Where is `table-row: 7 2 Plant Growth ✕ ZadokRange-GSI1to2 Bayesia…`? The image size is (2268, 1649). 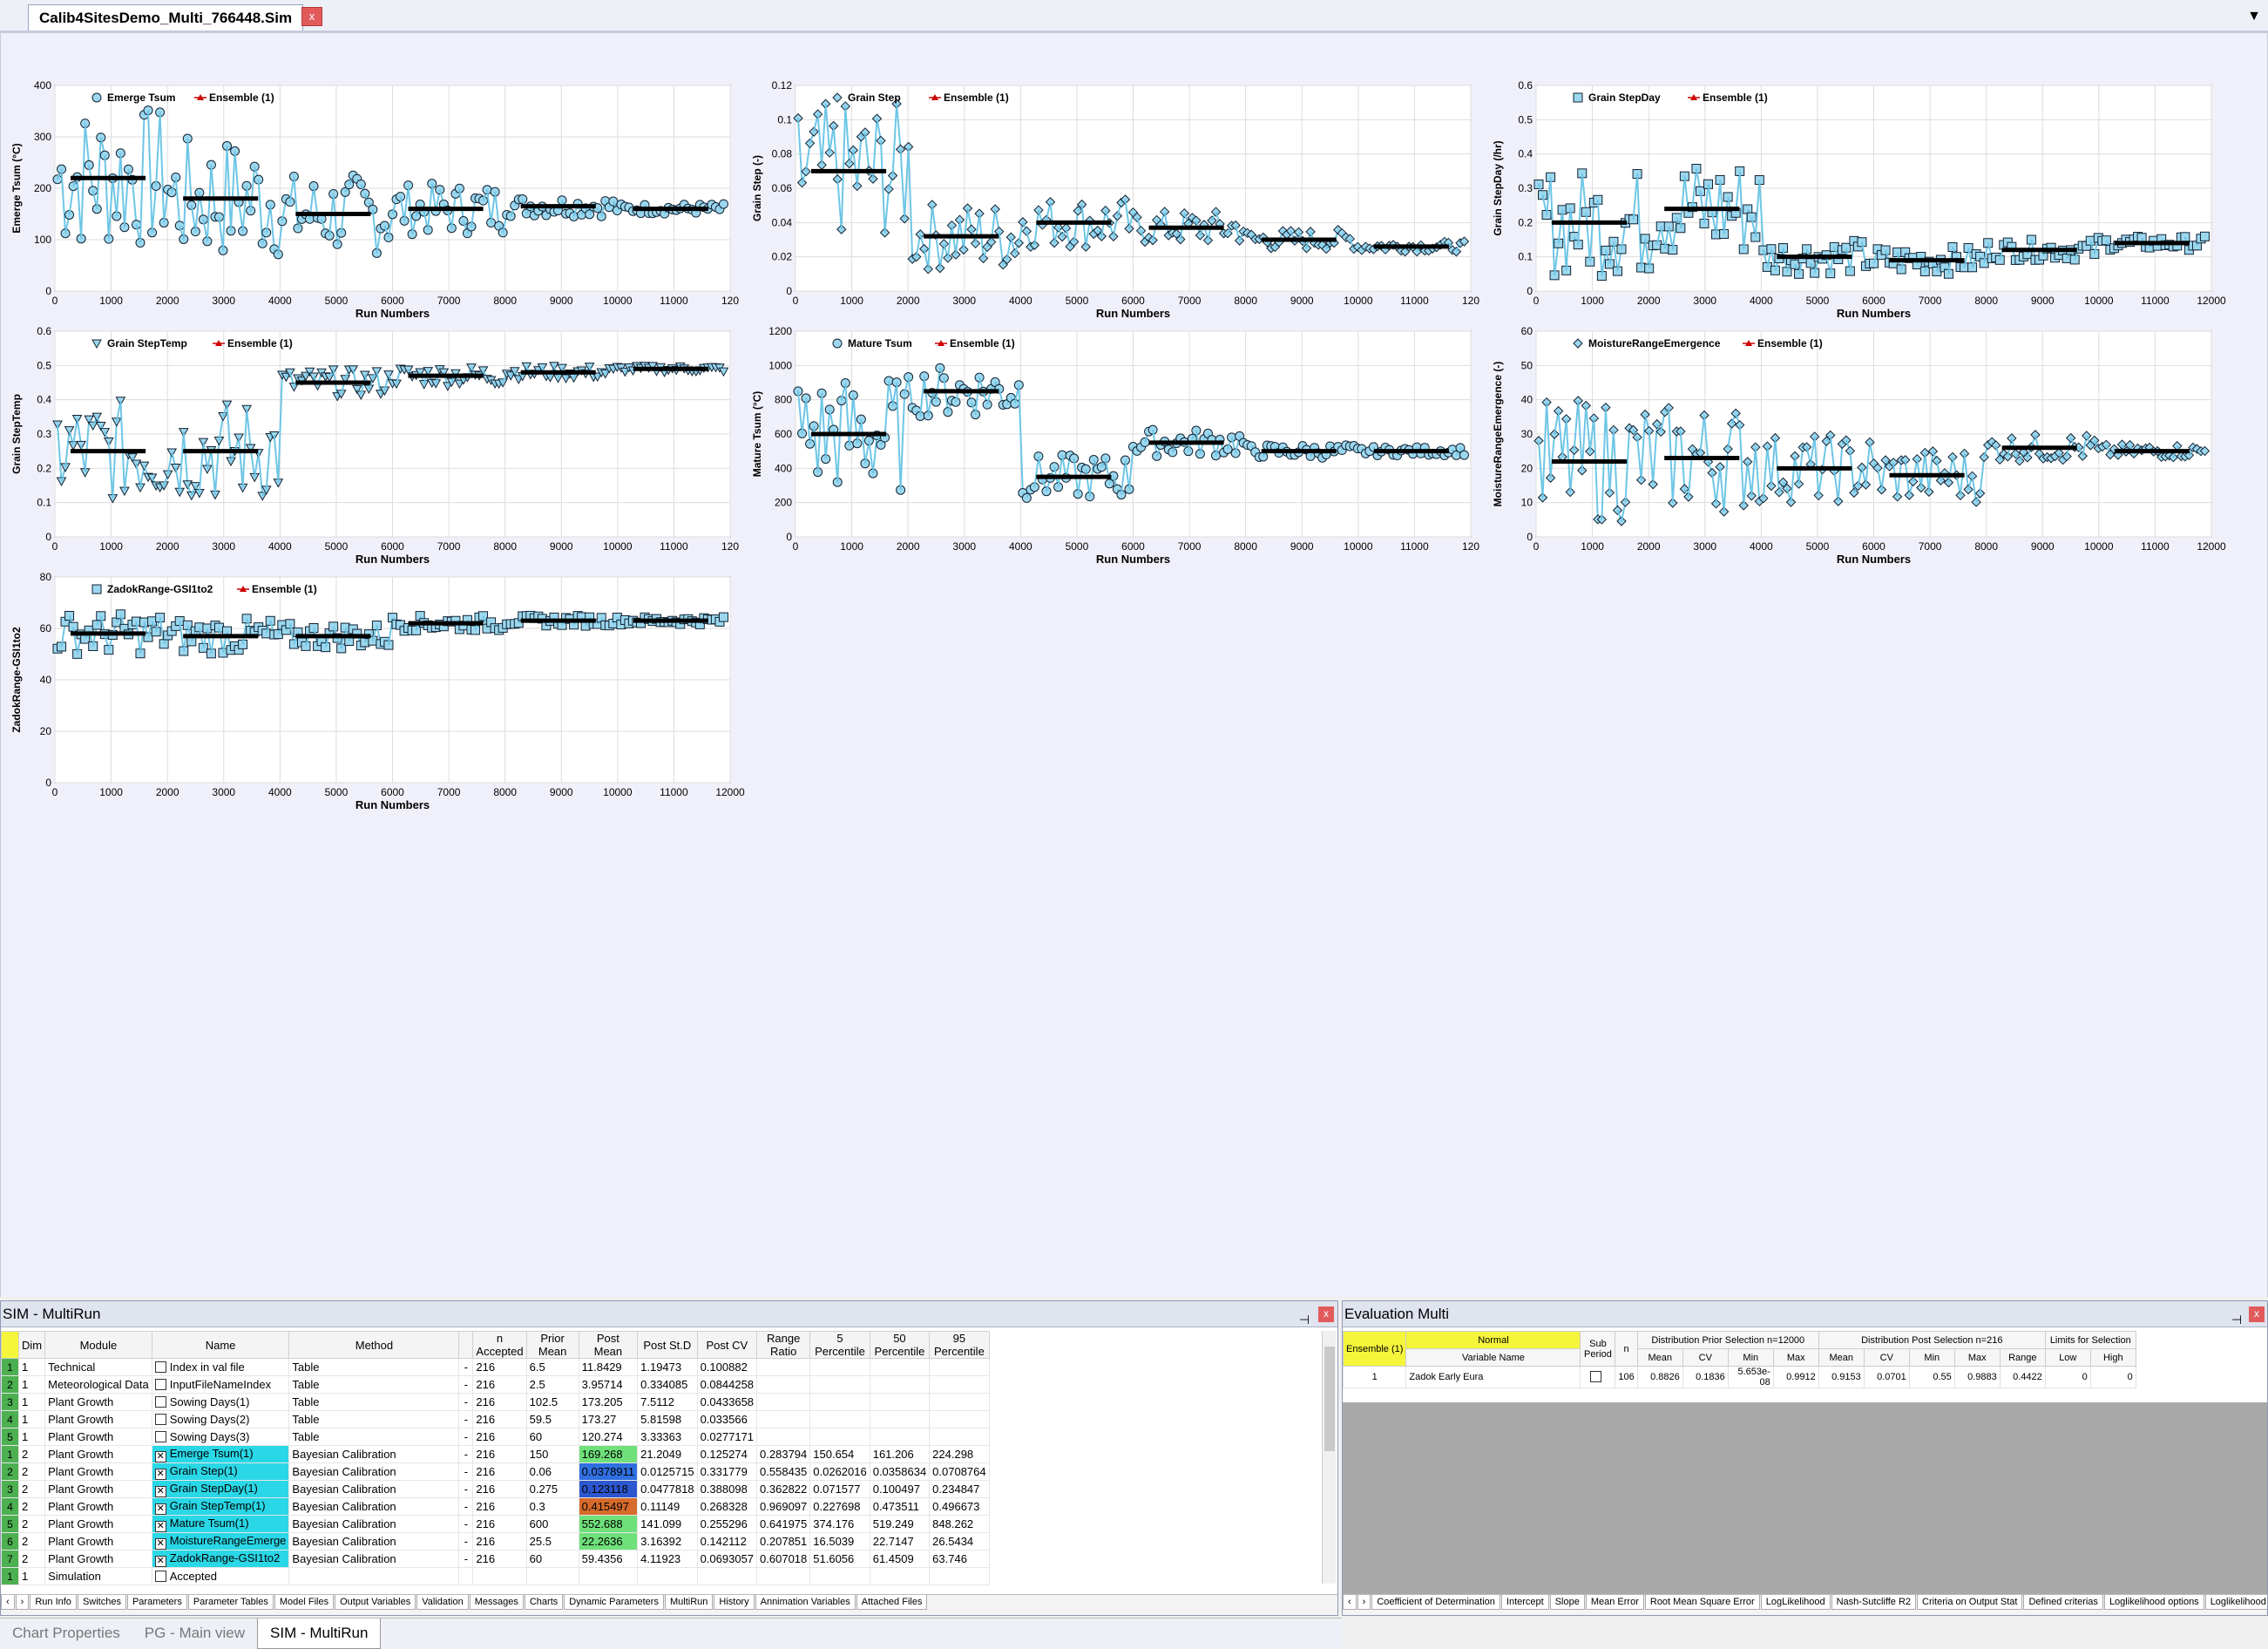
table-row: 7 2 Plant Growth ✕ ZadokRange-GSI1to2 Bayesia… is located at coordinates (495, 1559).